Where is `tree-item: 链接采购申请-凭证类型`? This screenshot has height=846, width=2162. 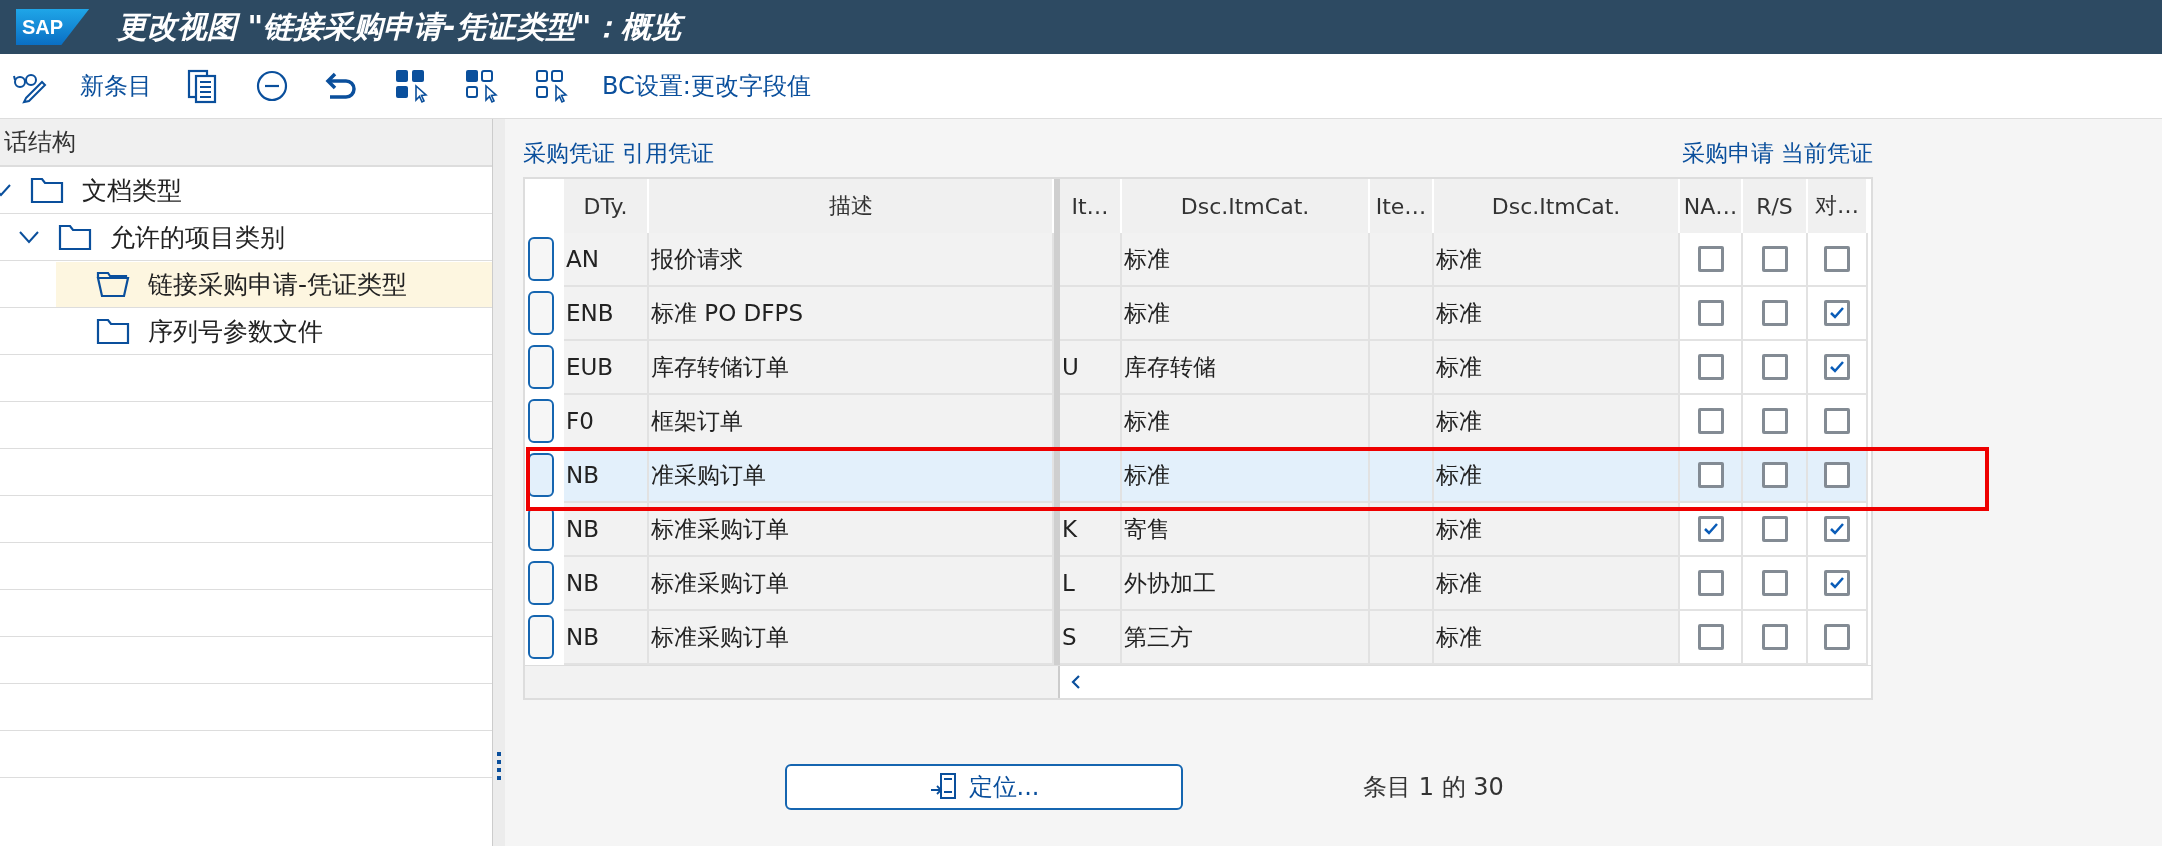
tree-item: 链接采购申请-凭证类型 is located at coordinates (274, 284).